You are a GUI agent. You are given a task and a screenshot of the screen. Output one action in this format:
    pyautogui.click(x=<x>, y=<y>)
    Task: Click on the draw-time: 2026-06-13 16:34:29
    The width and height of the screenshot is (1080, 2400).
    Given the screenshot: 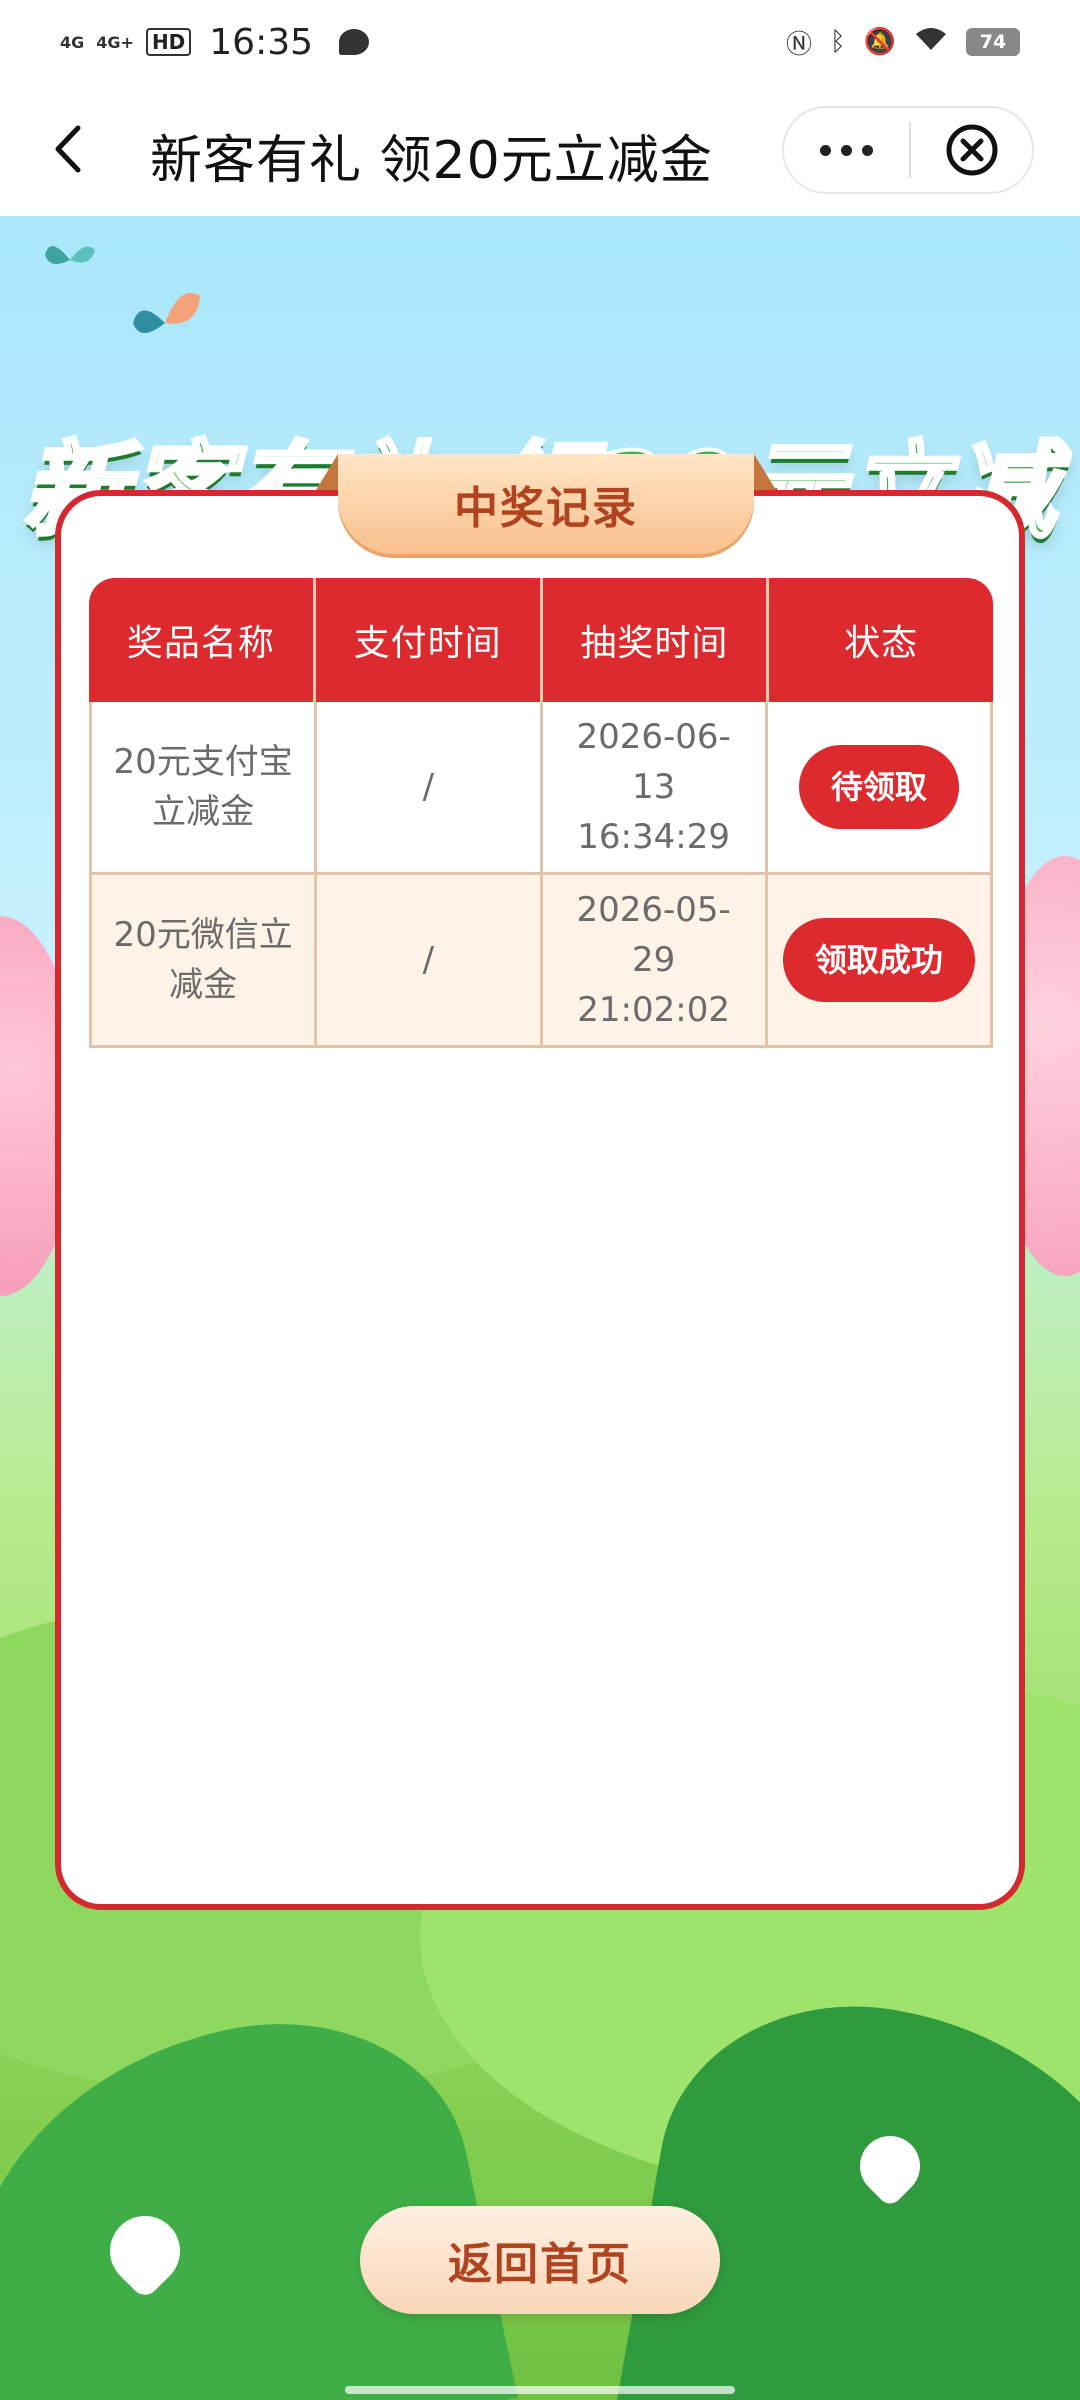 What is the action you would take?
    pyautogui.click(x=655, y=787)
    